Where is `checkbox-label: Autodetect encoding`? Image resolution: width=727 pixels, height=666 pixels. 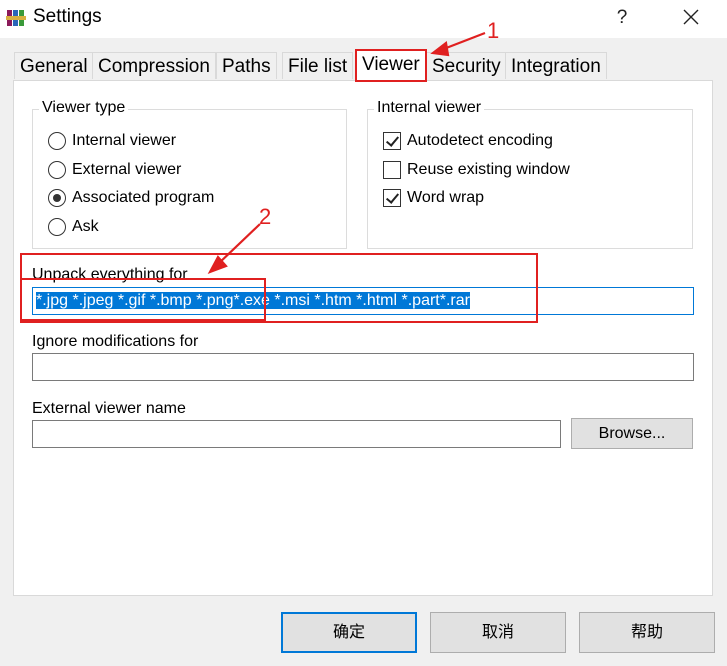 checkbox-label: Autodetect encoding is located at coordinates (480, 140).